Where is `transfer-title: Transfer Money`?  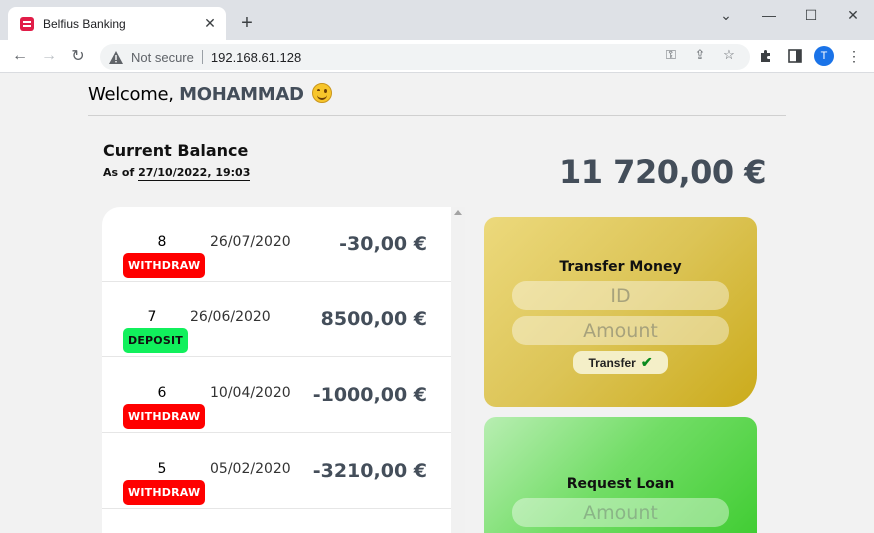 transfer-title: Transfer Money is located at coordinates (620, 267).